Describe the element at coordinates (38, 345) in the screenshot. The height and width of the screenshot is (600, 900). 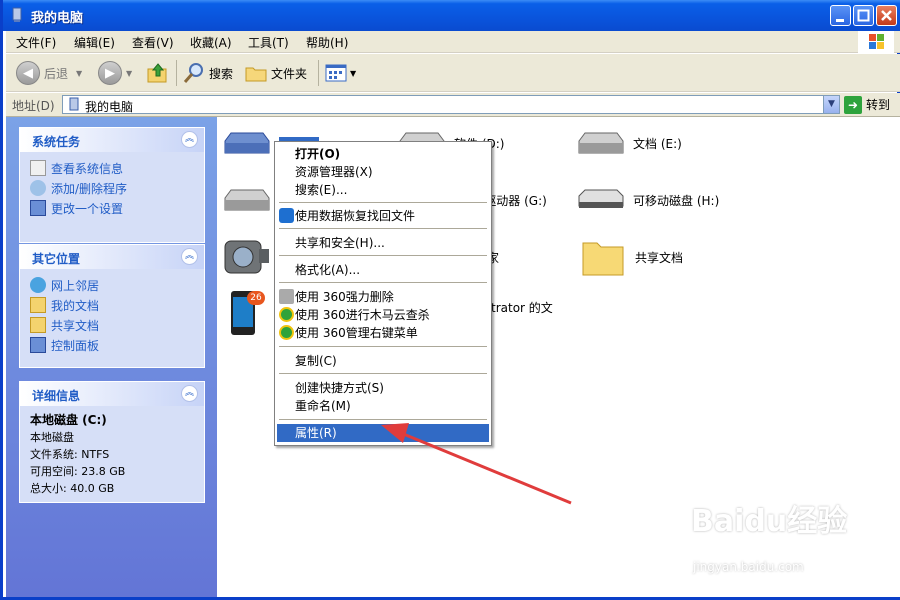
I see `control-panel-icon` at that location.